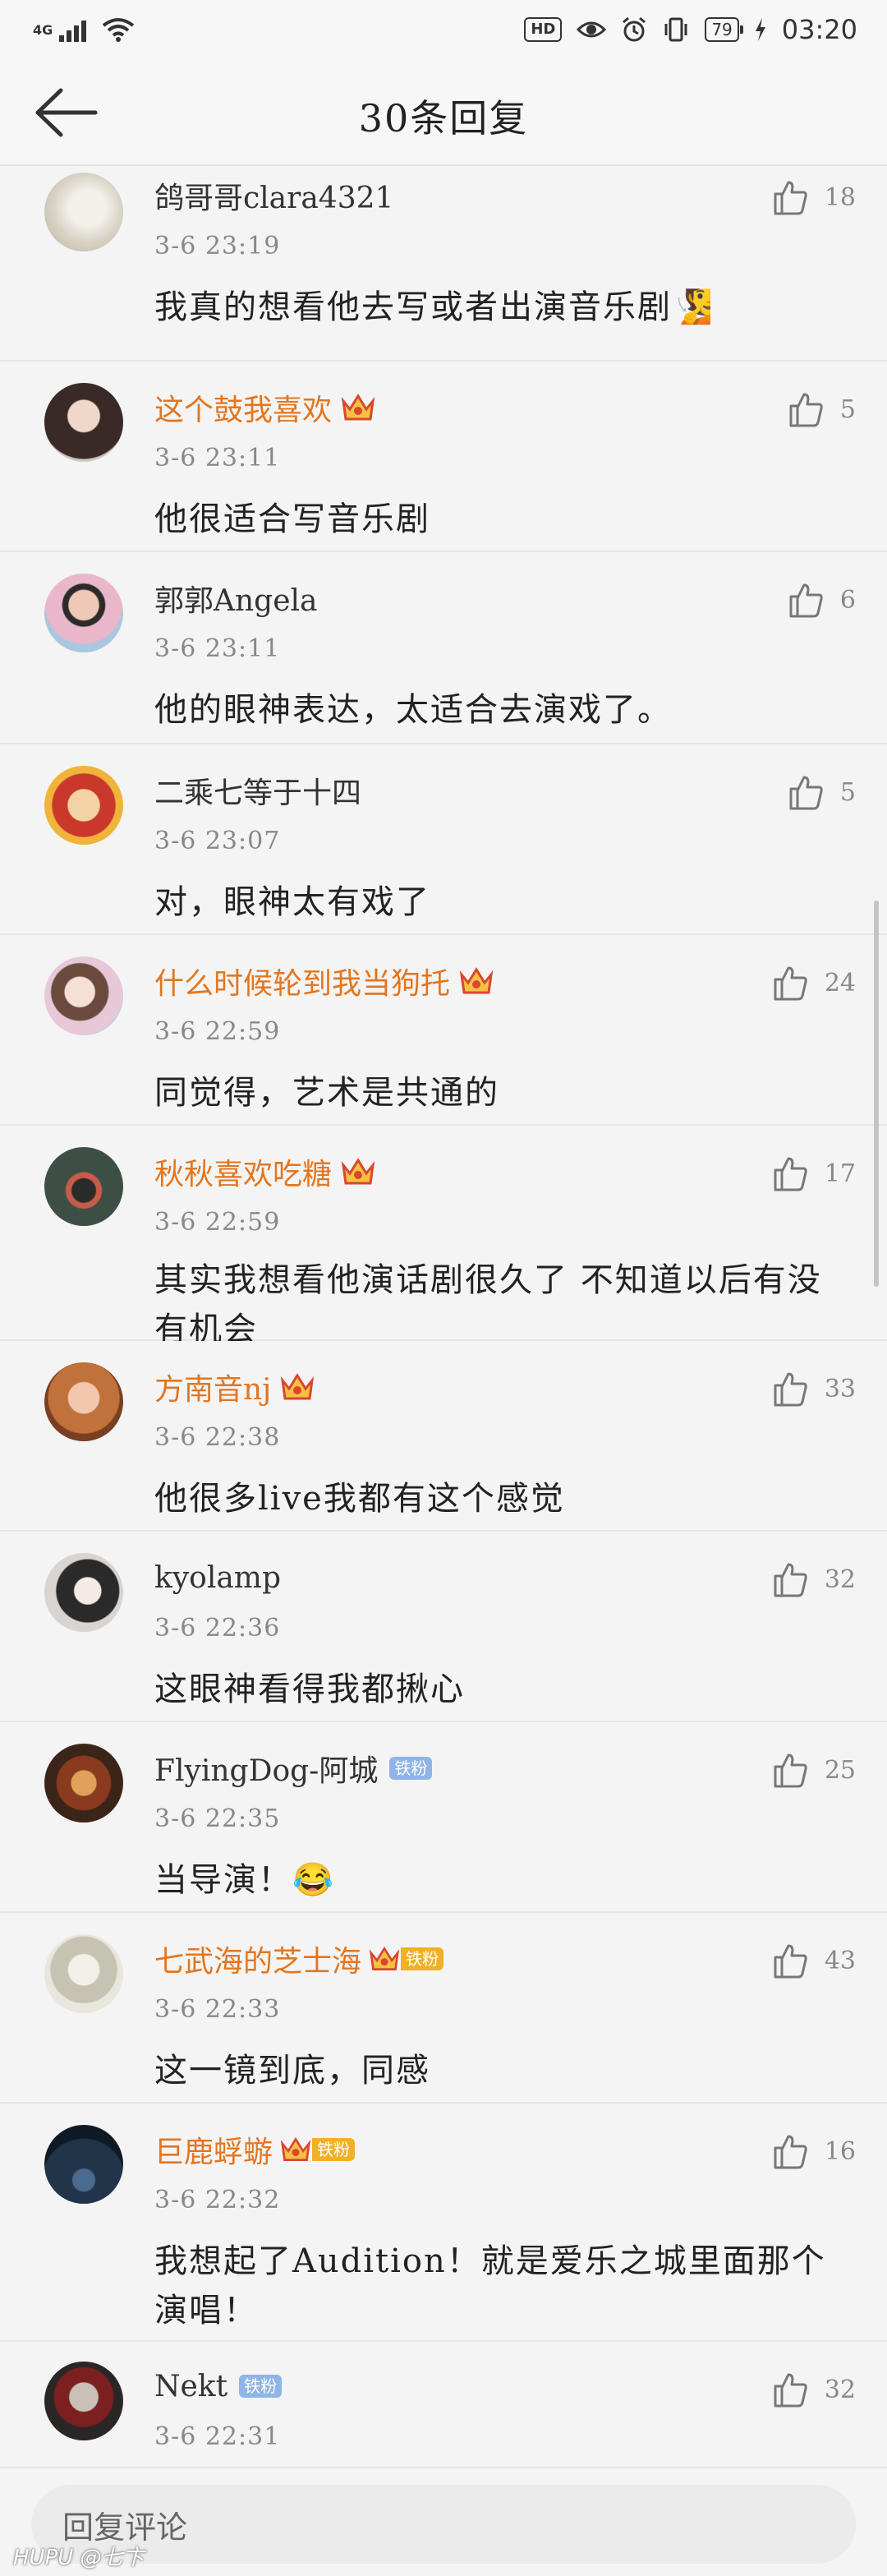  What do you see at coordinates (819, 29) in the screenshot?
I see `clock: 03:20` at bounding box center [819, 29].